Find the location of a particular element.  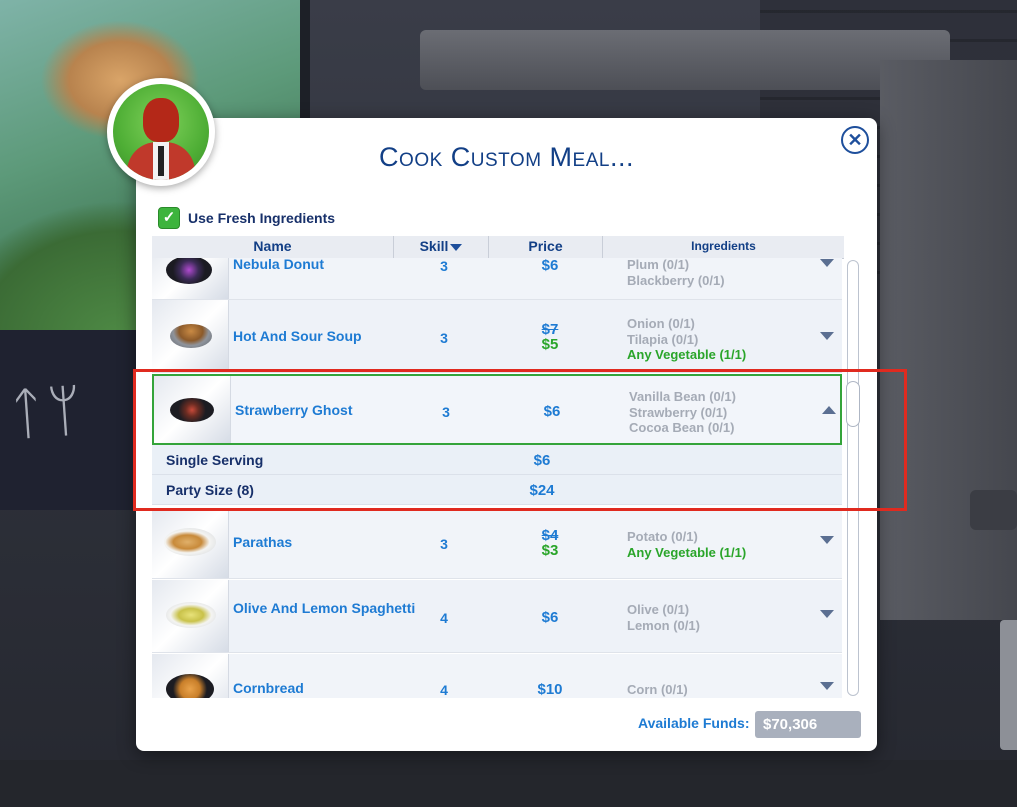

column-header-ingredients-label: Ingredients is located at coordinates (723, 246).